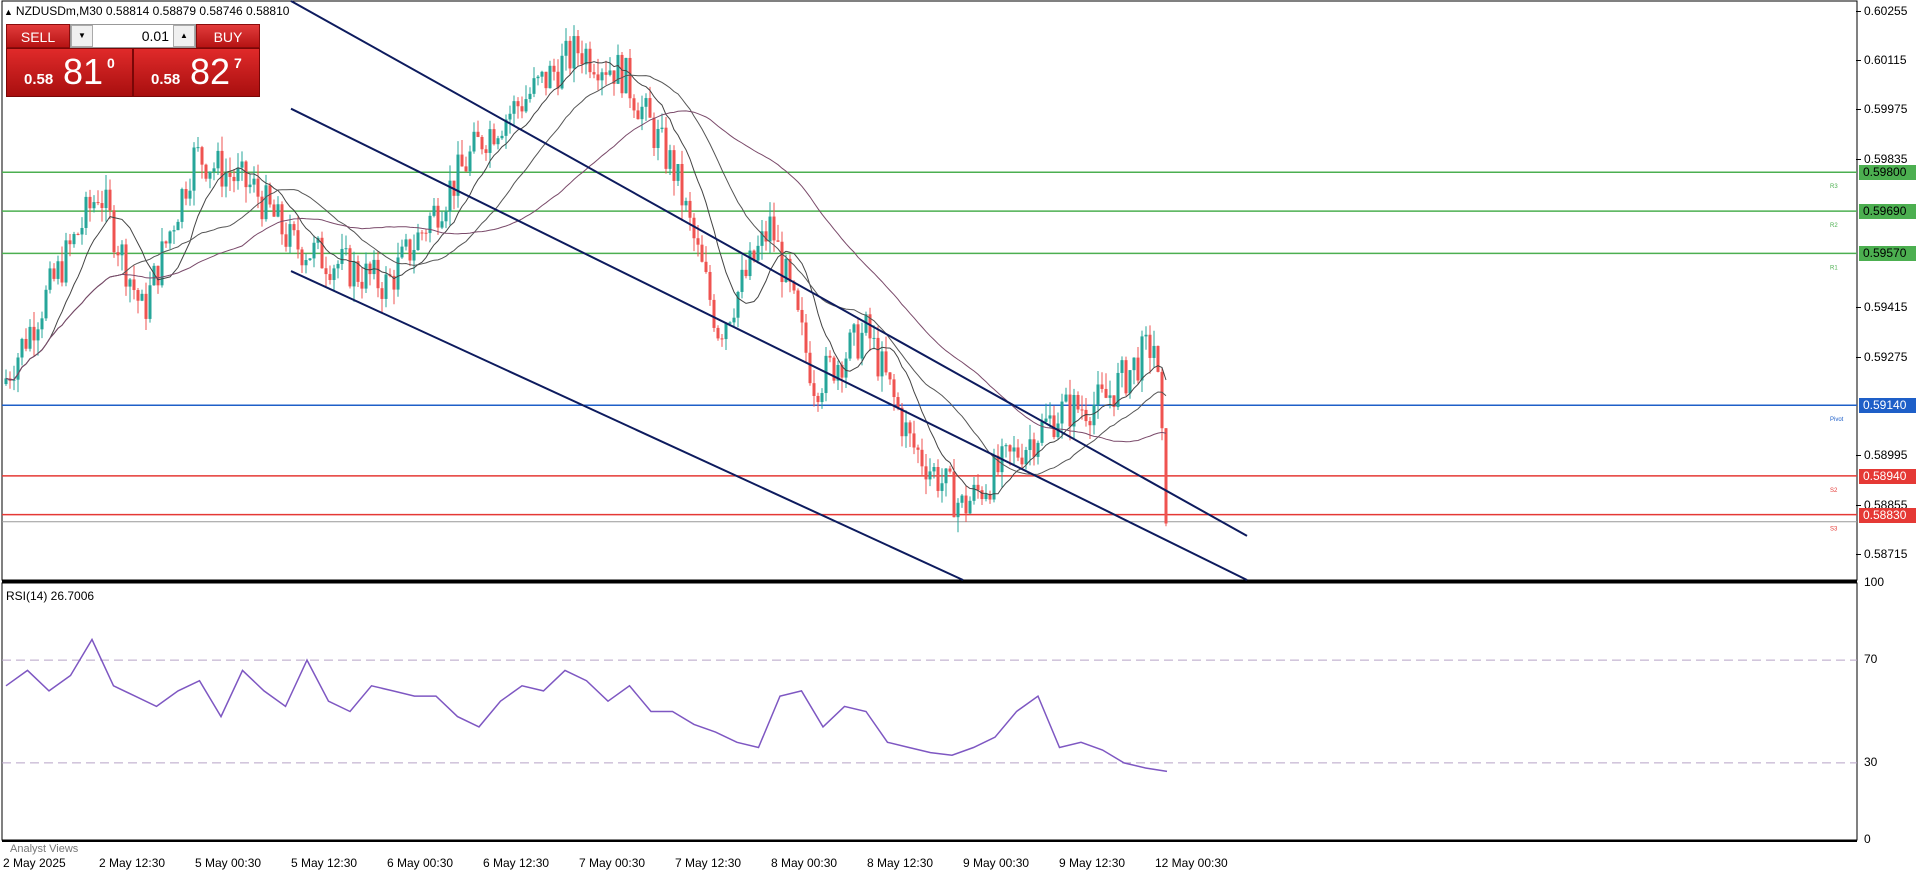 Image resolution: width=1916 pixels, height=874 pixels. Describe the element at coordinates (133, 36) in the screenshot. I see `lot-size-input` at that location.